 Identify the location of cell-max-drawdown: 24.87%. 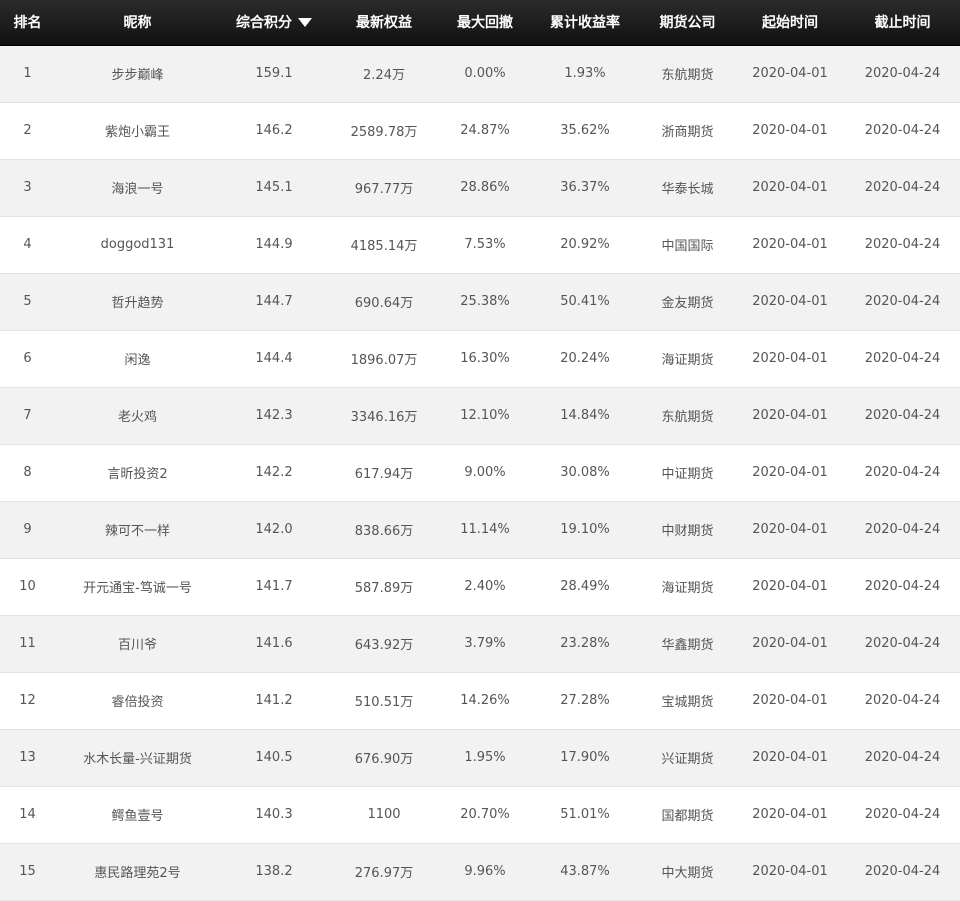
(485, 130).